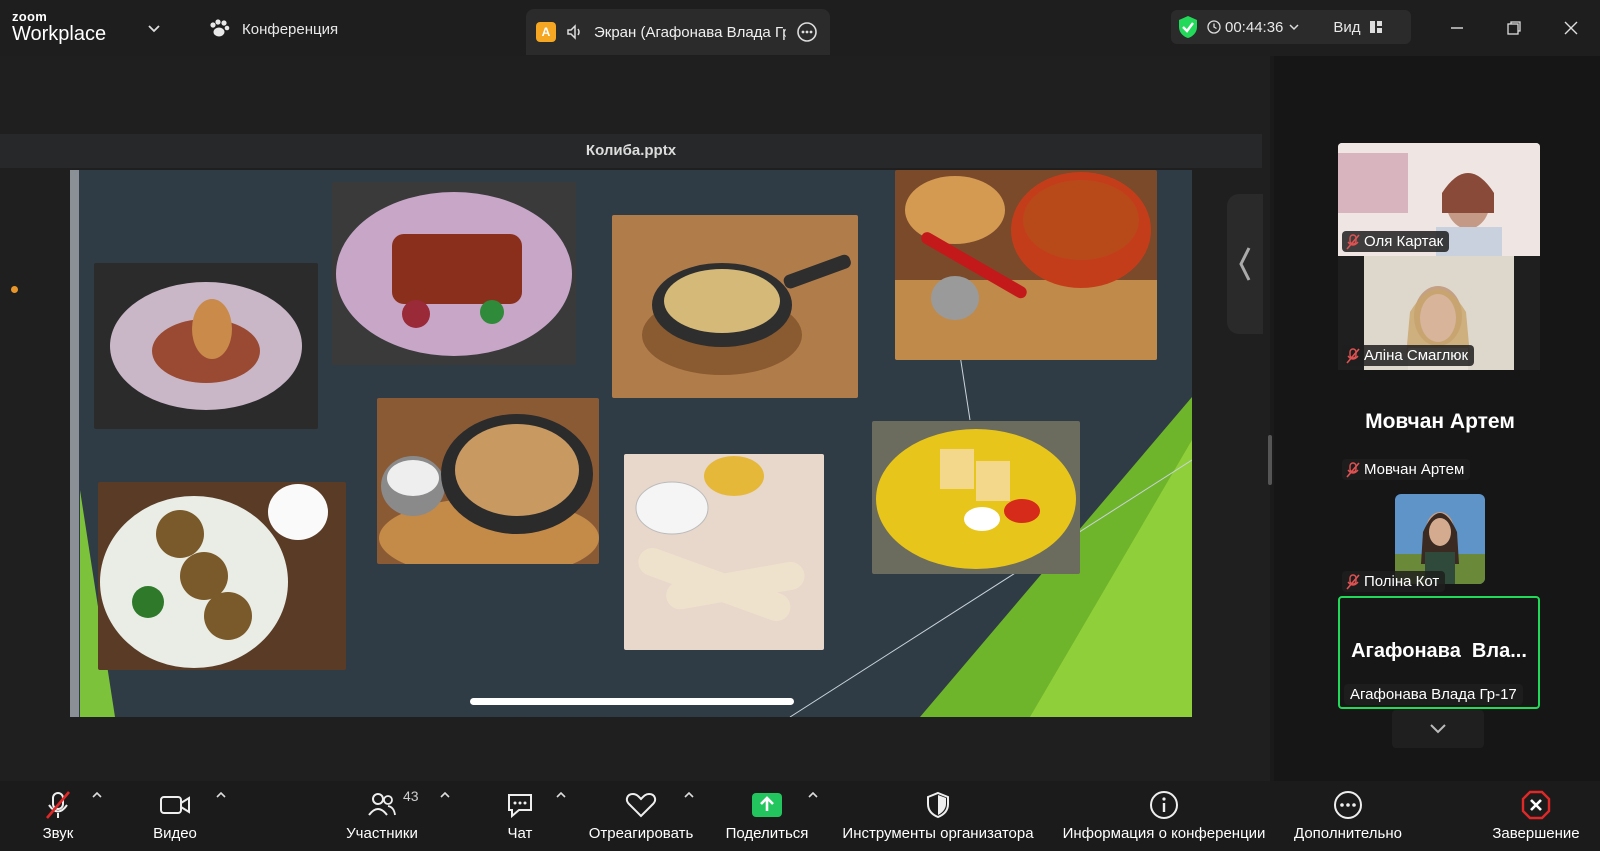 This screenshot has height=851, width=1600. I want to click on meeting-timer: 00:44:36, so click(1254, 27).